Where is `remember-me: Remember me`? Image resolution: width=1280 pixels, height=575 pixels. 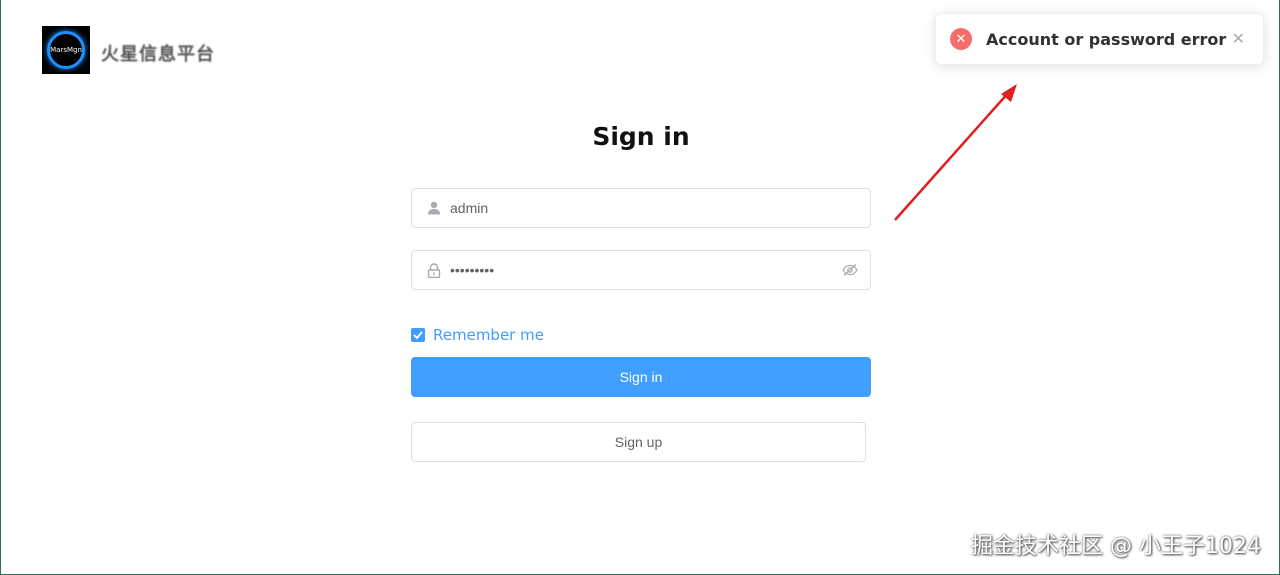
remember-me: Remember me is located at coordinates (477, 335).